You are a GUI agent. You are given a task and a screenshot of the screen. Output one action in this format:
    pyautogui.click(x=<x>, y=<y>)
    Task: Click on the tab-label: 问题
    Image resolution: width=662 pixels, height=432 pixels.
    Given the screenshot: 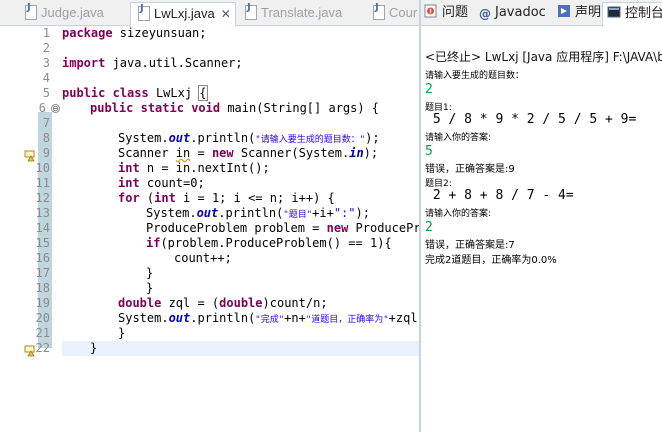 What is the action you would take?
    pyautogui.click(x=455, y=12)
    